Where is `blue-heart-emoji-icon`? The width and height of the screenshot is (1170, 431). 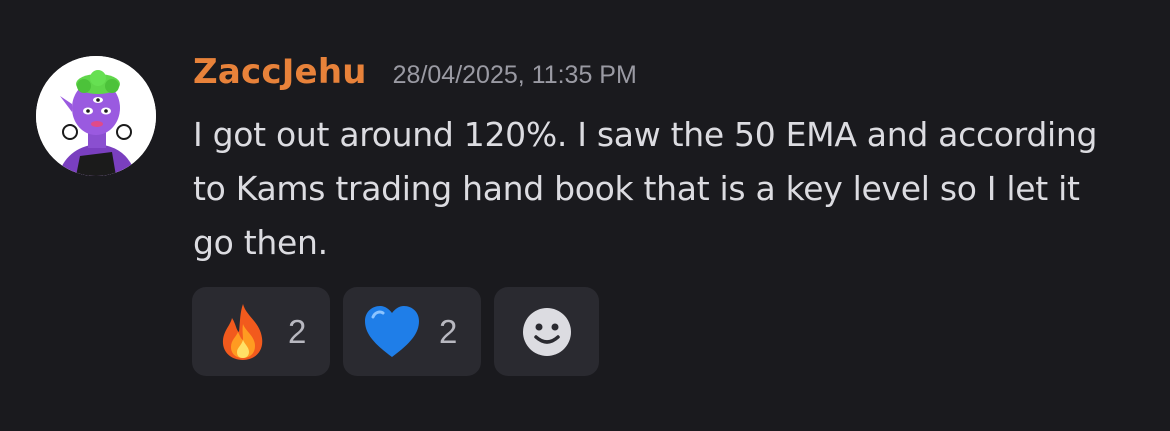
blue-heart-emoji-icon is located at coordinates (392, 332).